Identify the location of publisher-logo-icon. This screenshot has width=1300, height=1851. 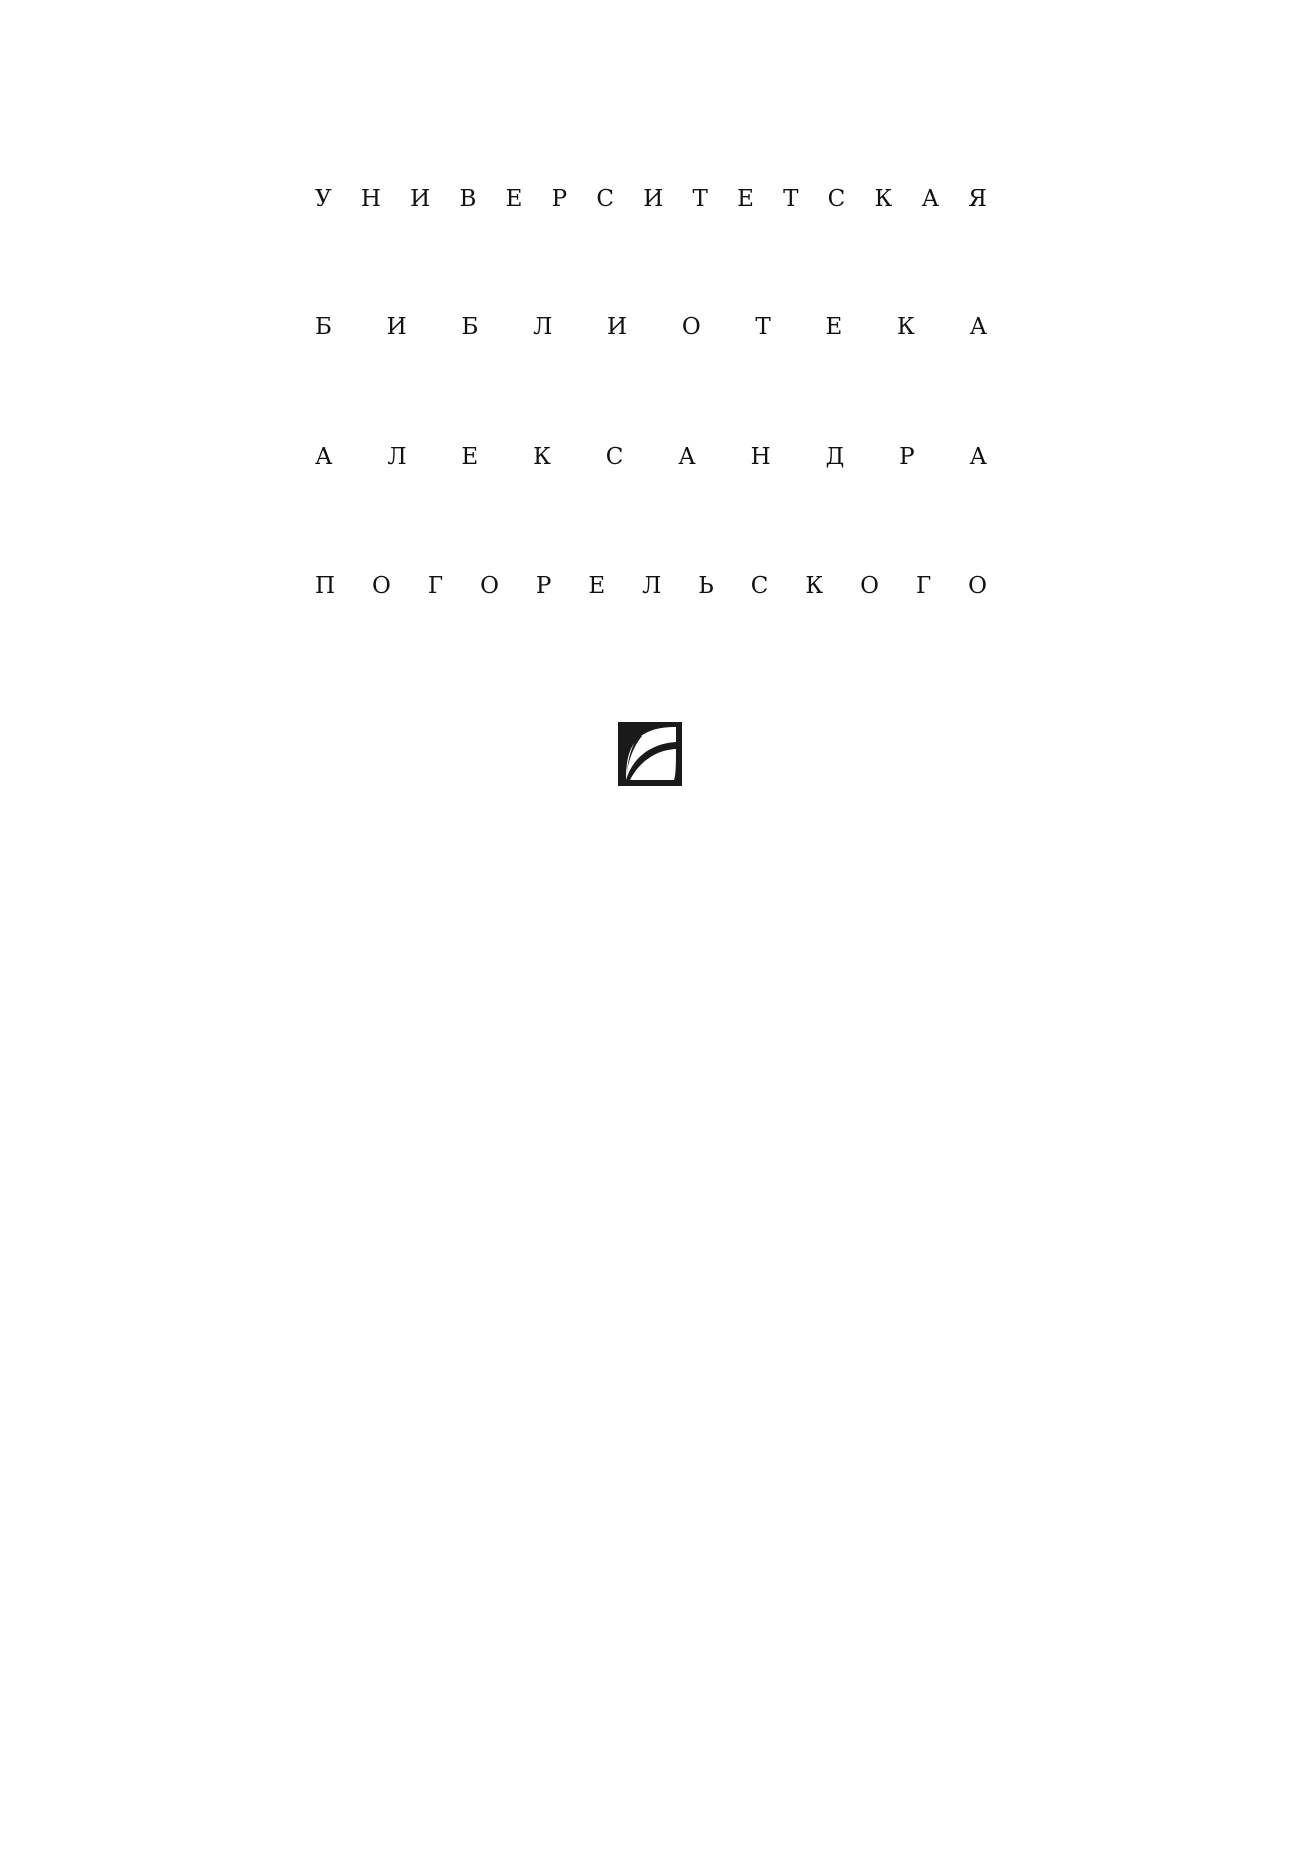
(650, 754).